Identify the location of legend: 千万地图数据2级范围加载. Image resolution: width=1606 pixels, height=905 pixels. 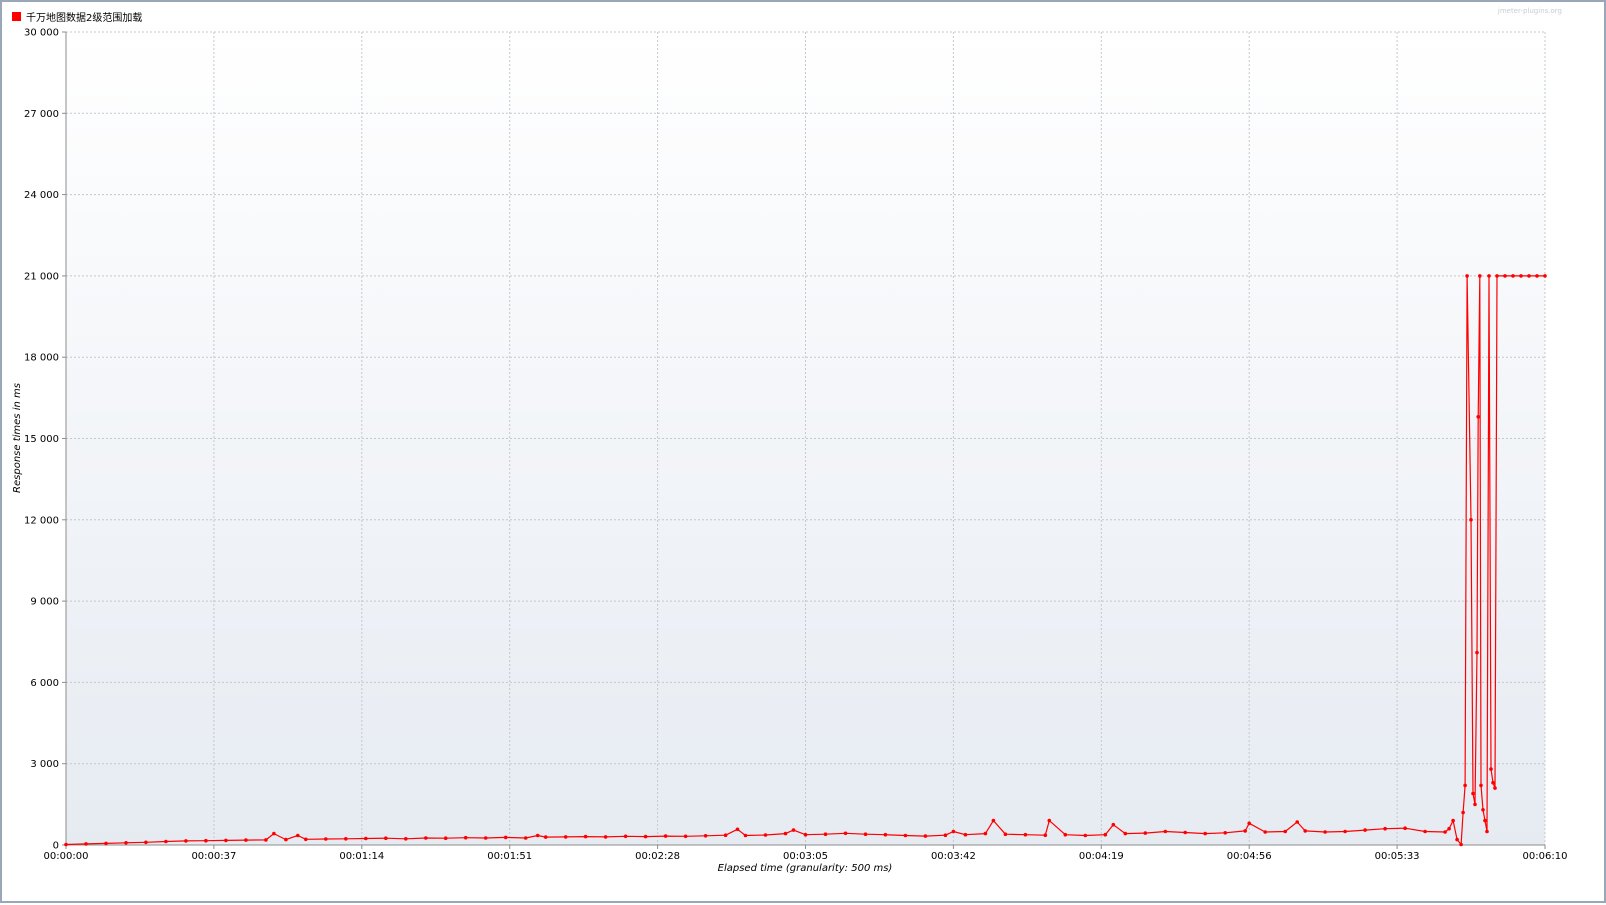
(77, 17).